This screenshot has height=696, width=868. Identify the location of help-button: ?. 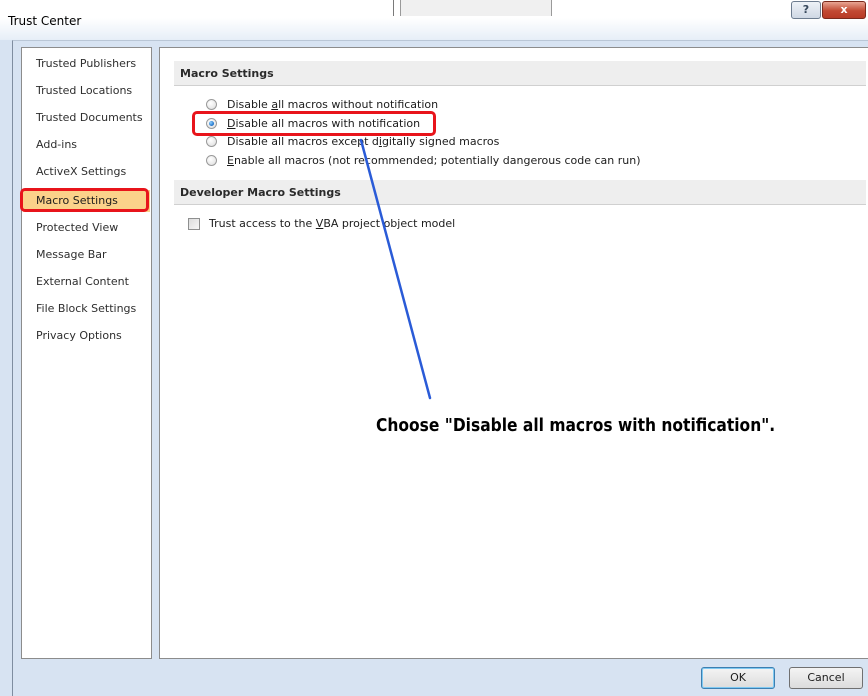
(806, 10).